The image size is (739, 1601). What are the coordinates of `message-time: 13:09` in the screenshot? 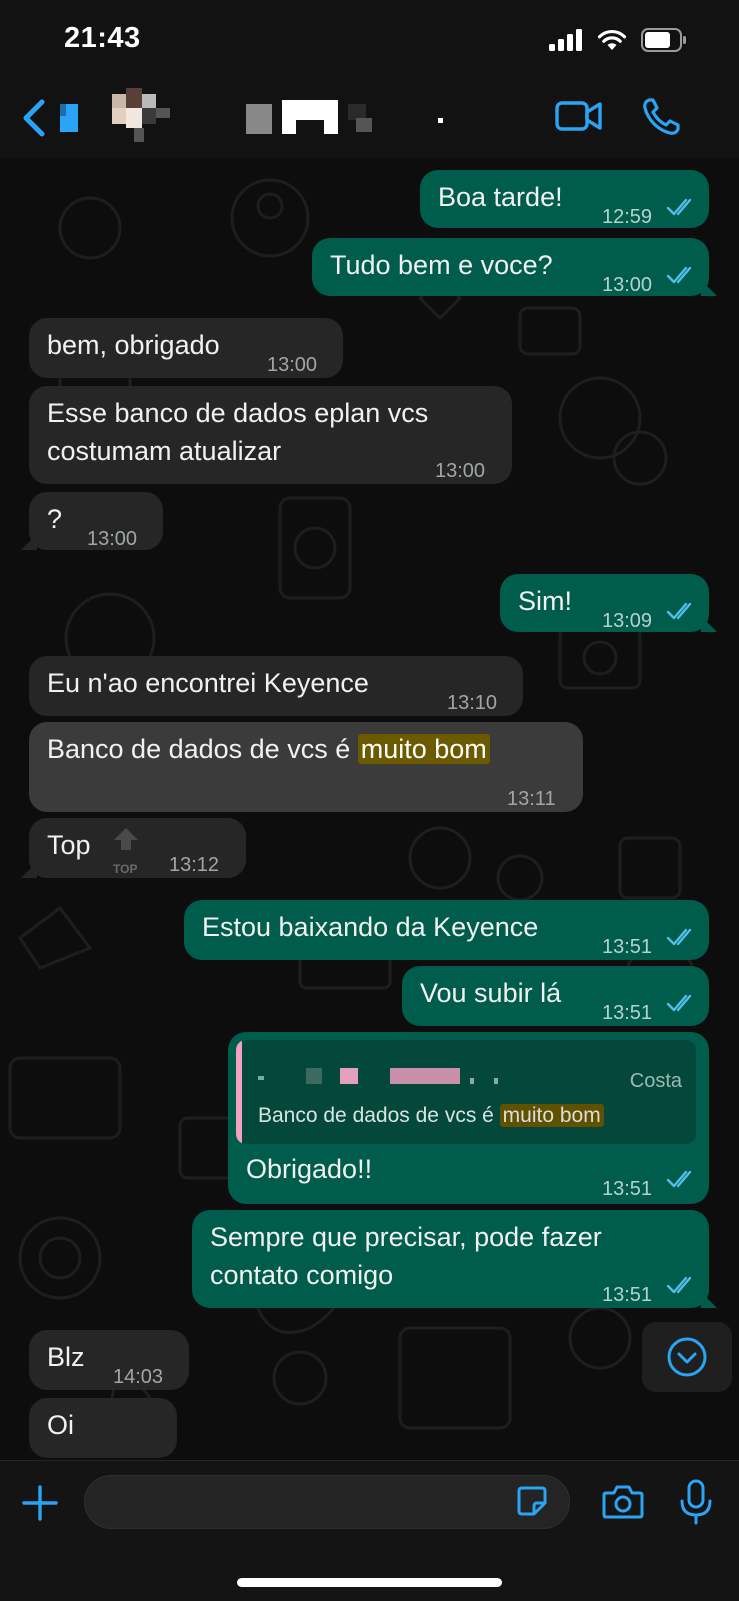 It's located at (627, 621).